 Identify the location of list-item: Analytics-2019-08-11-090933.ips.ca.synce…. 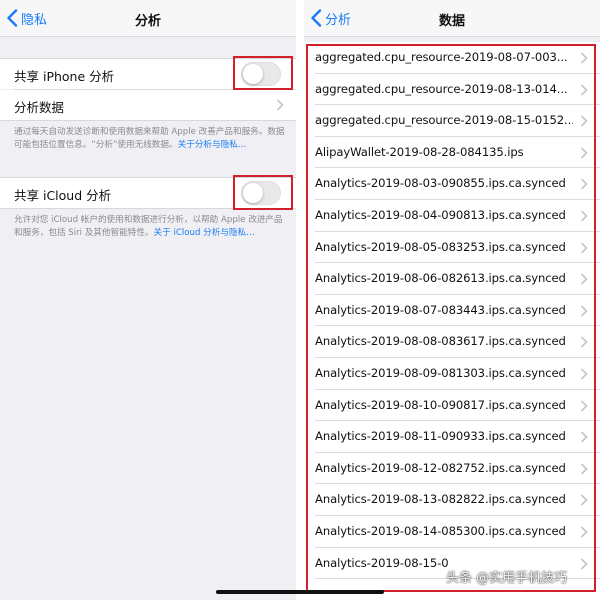
(452, 437).